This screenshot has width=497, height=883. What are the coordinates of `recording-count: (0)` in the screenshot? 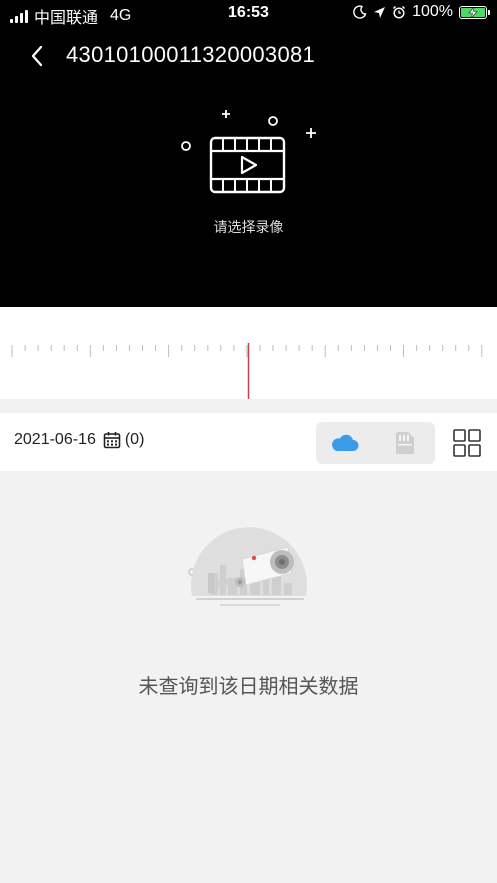 It's located at (134, 439).